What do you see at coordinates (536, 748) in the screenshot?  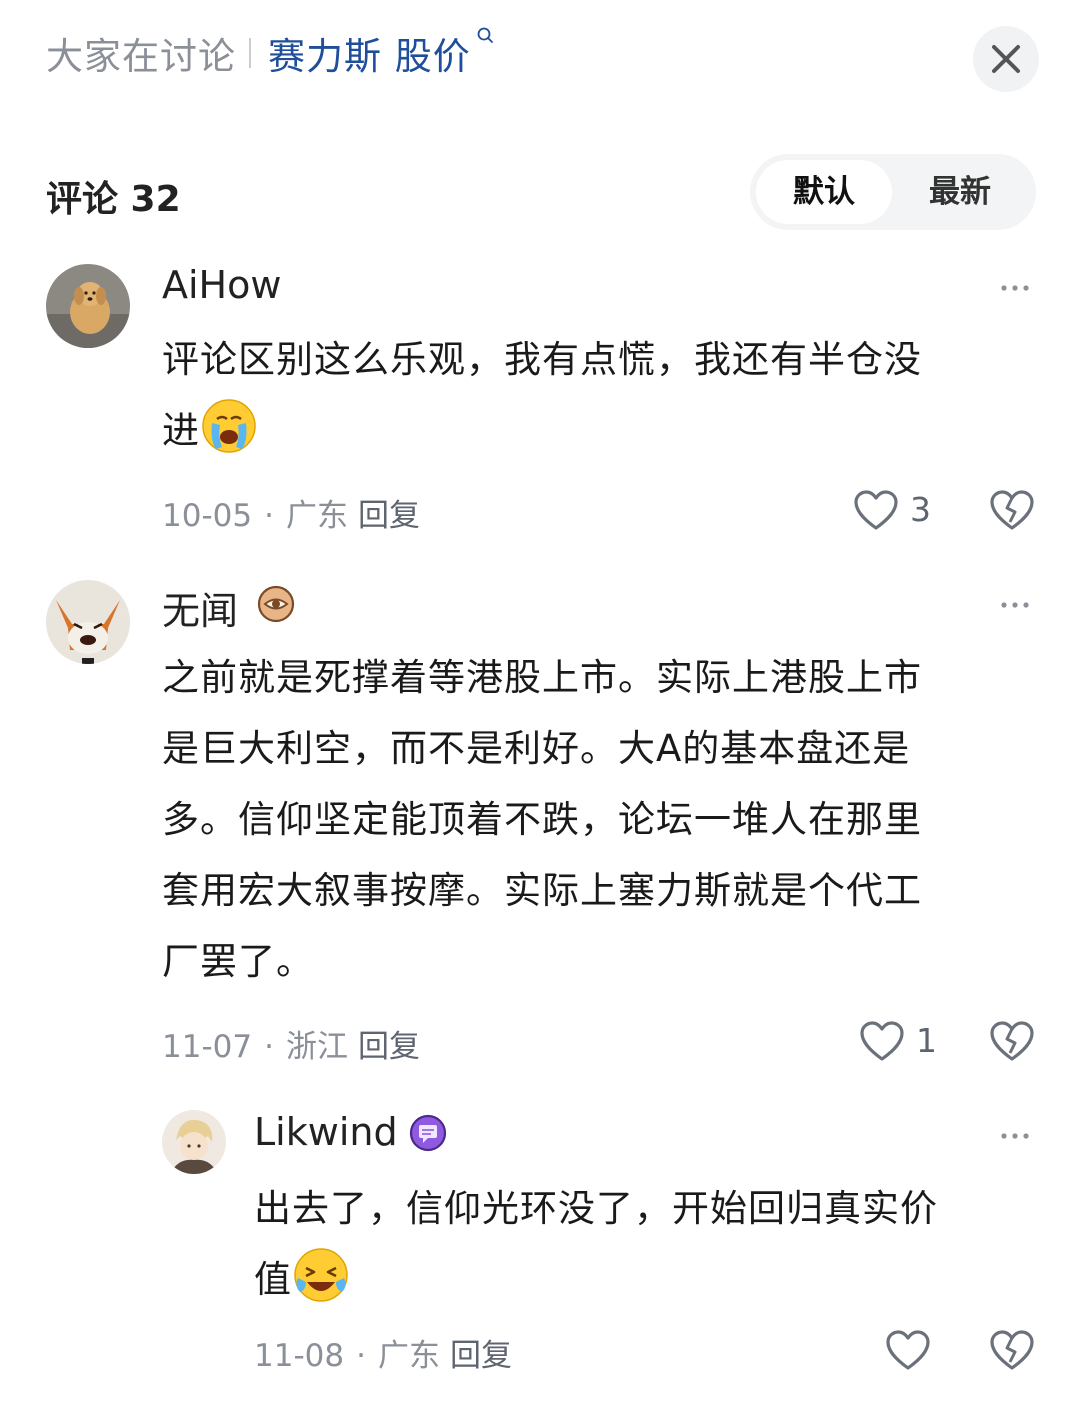 I see `comment-text-line: 是巨大利空，而不是利好。大A的基本盘还是` at bounding box center [536, 748].